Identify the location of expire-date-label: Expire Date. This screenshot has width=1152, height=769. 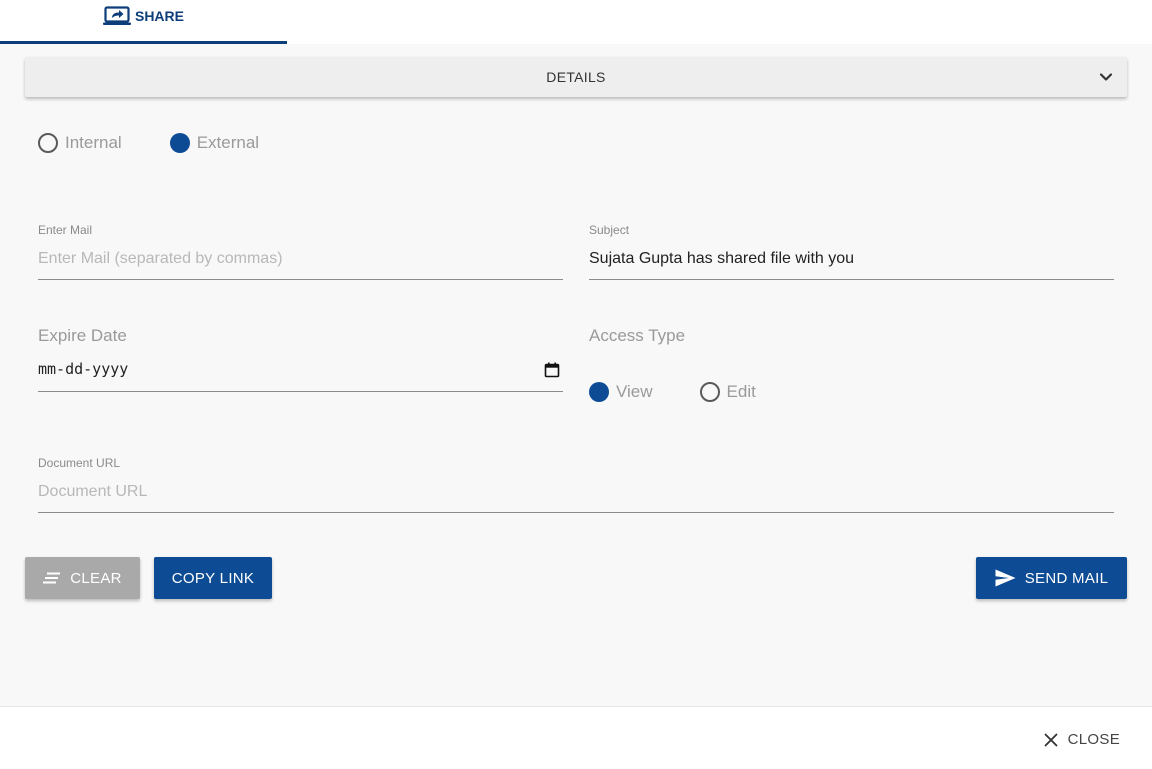
(82, 335).